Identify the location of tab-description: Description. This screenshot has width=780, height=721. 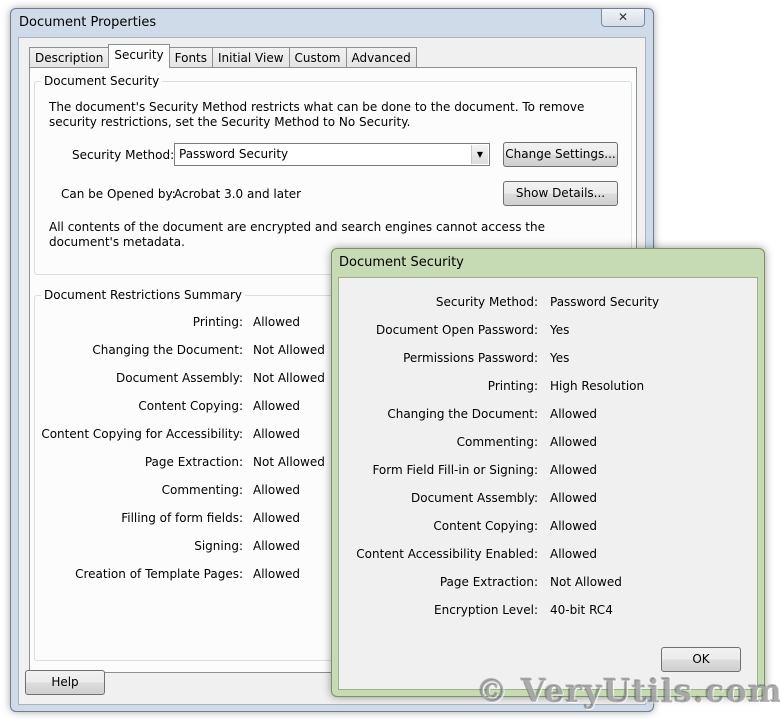
(69, 57).